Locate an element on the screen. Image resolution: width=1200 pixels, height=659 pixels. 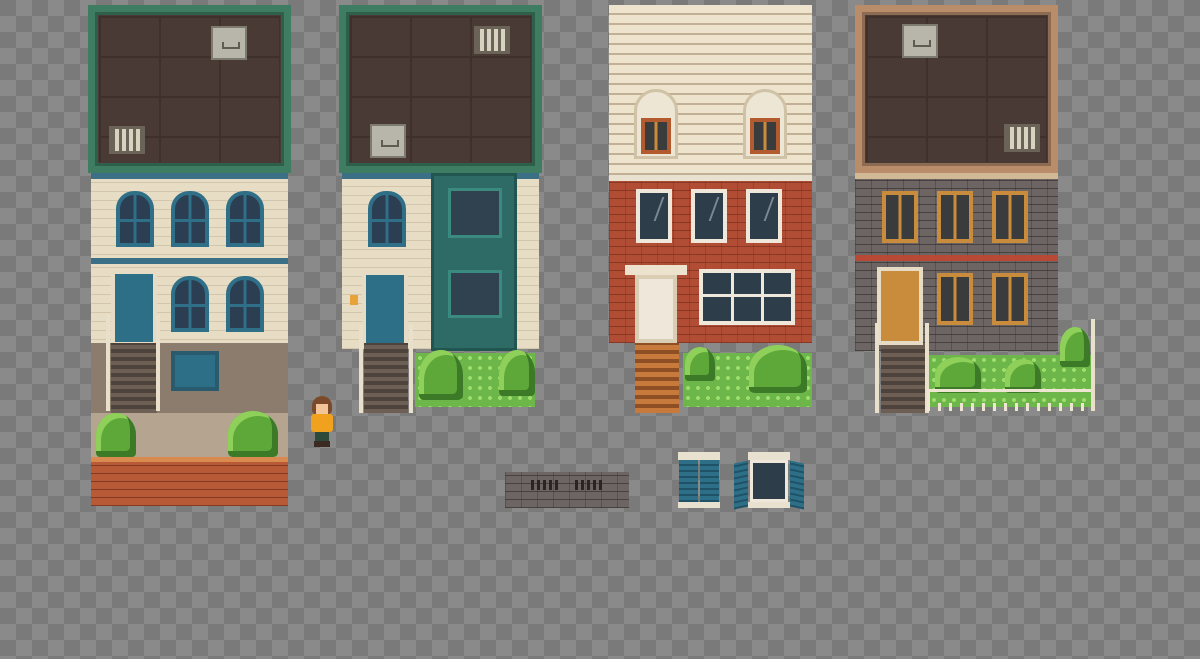
brick-planter is located at coordinates (189, 481).